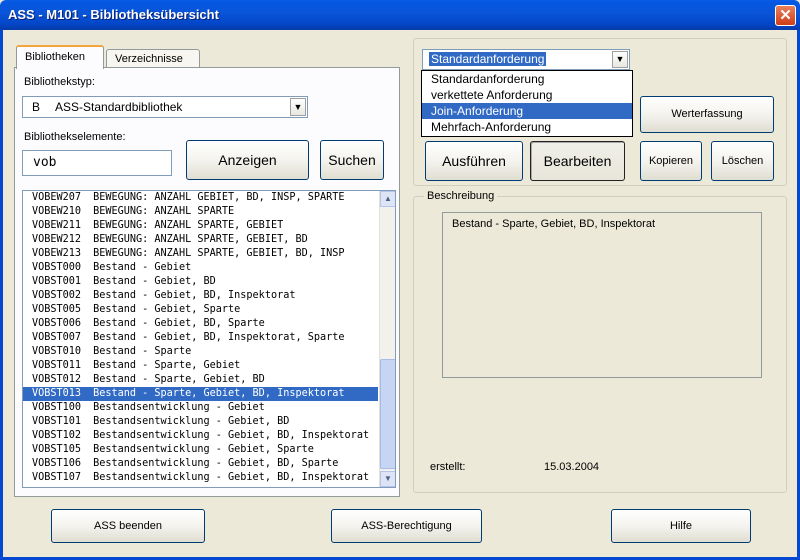 Image resolution: width=800 pixels, height=560 pixels. I want to click on list-item: VOBST100 Bestandsentwicklung - Gebiet, so click(200, 408).